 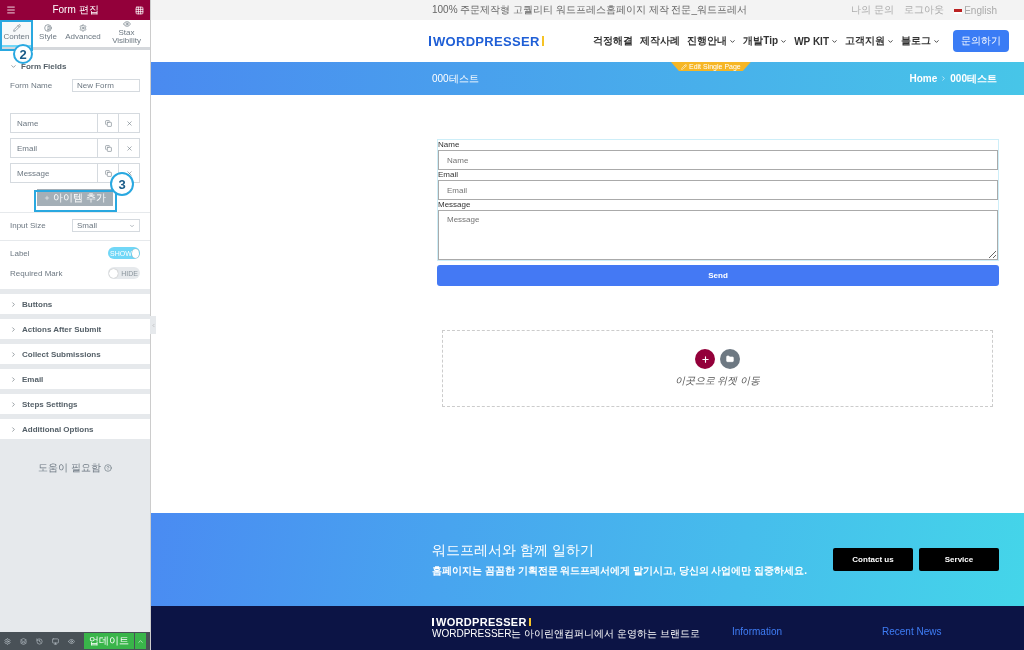 What do you see at coordinates (873, 559) in the screenshot?
I see `banner-button: Contact us` at bounding box center [873, 559].